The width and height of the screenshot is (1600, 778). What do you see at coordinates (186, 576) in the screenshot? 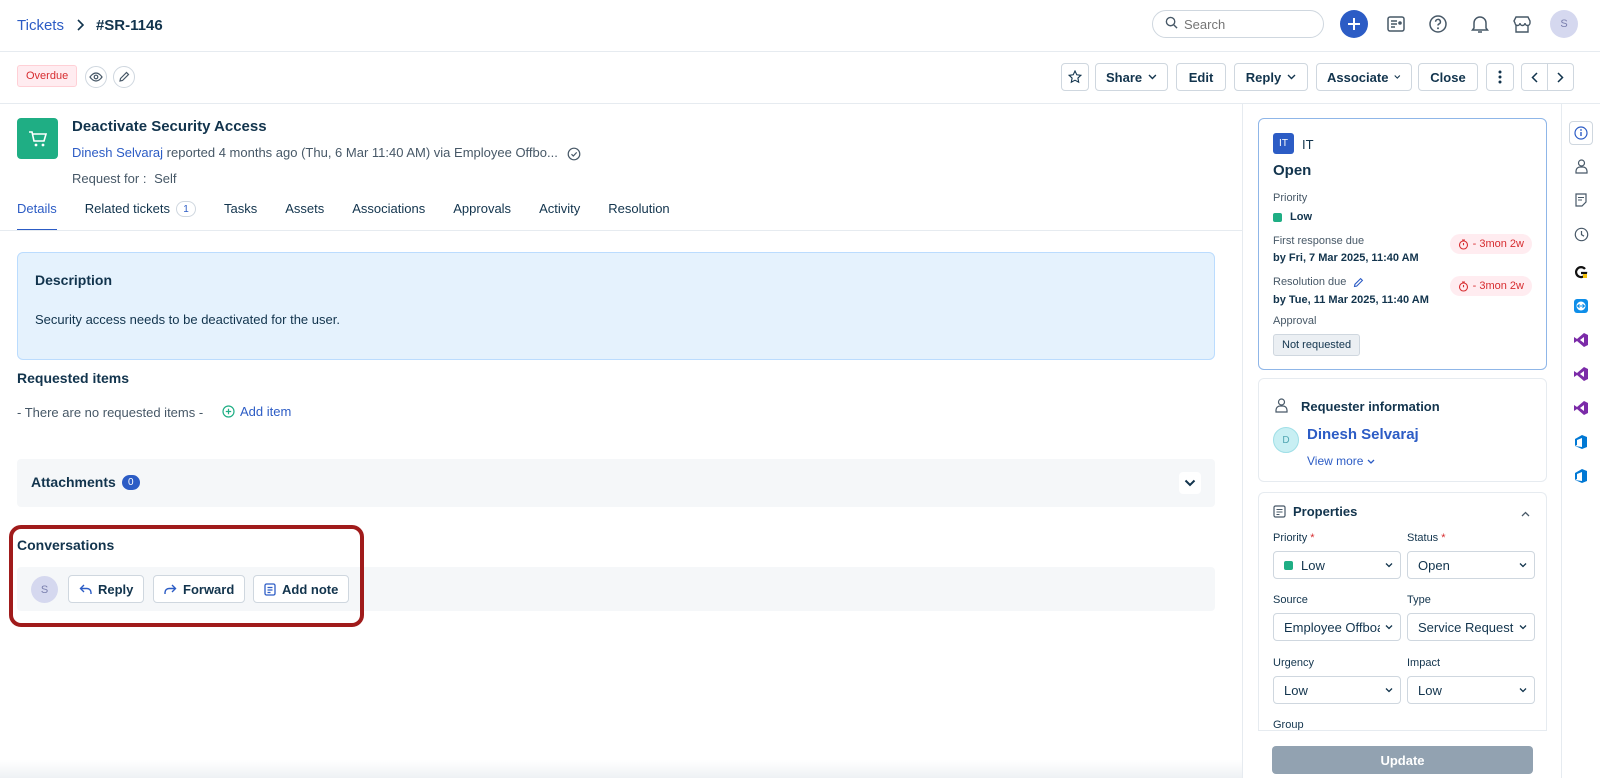
I see `conversations-highlight-box` at bounding box center [186, 576].